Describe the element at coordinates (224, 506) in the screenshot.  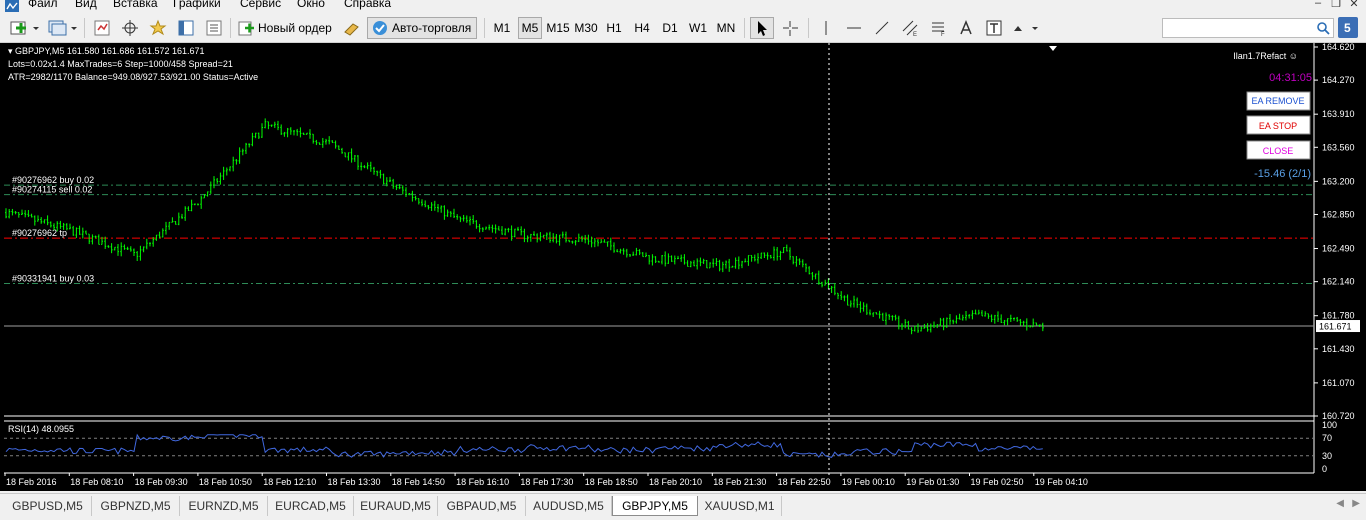
I see `tab-eurnzd-m5: EURNZD,M5` at that location.